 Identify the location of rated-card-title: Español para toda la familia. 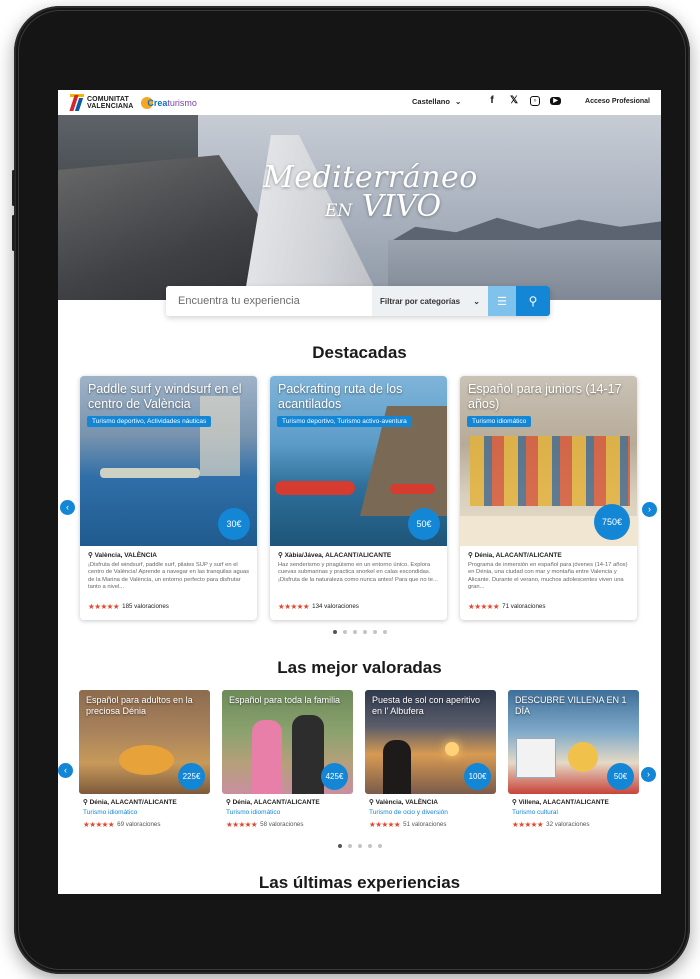
(285, 700).